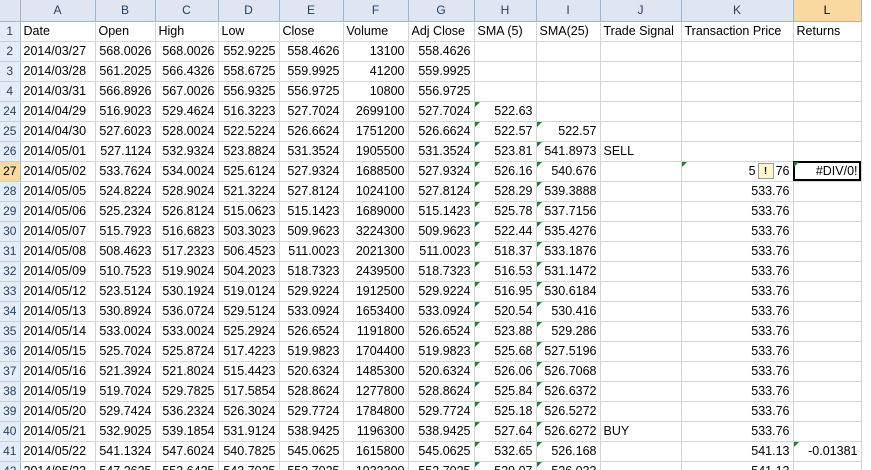  What do you see at coordinates (311, 251) in the screenshot?
I see `cell: 511.0023` at bounding box center [311, 251].